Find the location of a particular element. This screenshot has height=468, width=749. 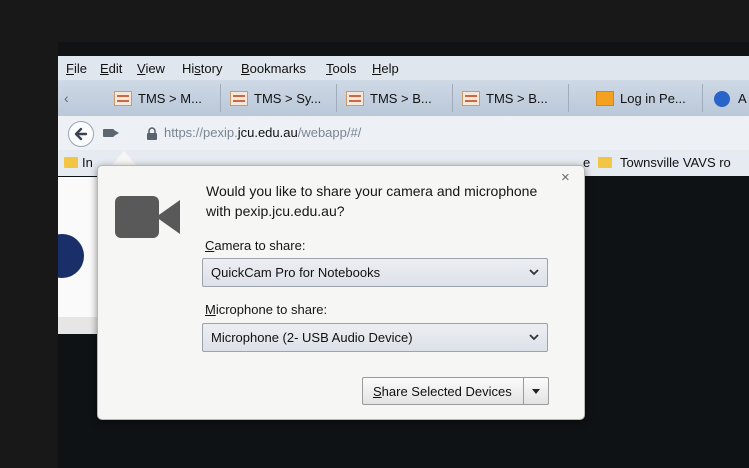

share-button-group: Share Selected Devices is located at coordinates (457, 391).